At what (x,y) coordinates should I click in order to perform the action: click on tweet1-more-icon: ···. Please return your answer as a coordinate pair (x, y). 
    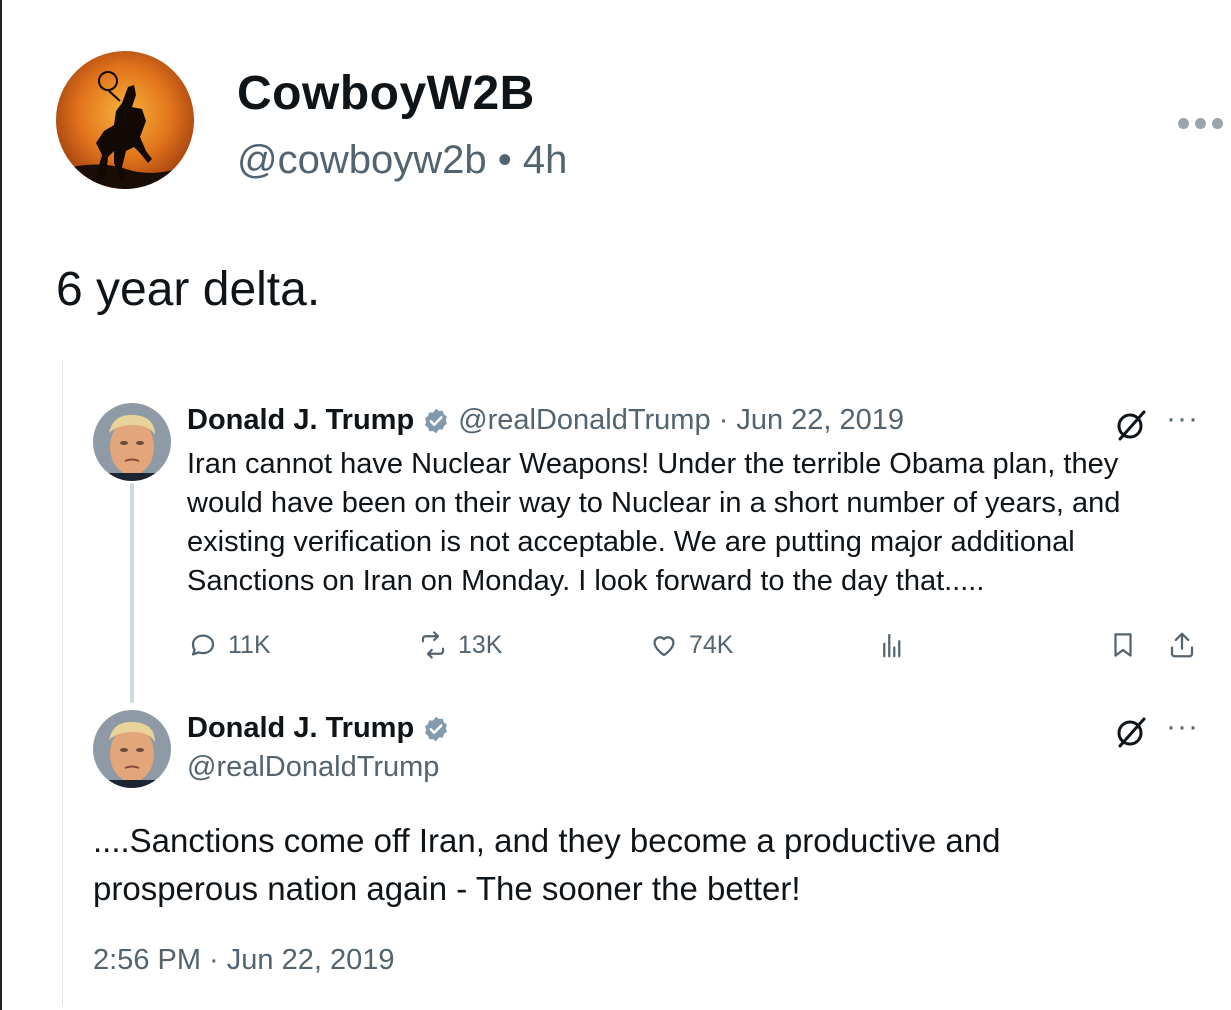
    Looking at the image, I should click on (1182, 419).